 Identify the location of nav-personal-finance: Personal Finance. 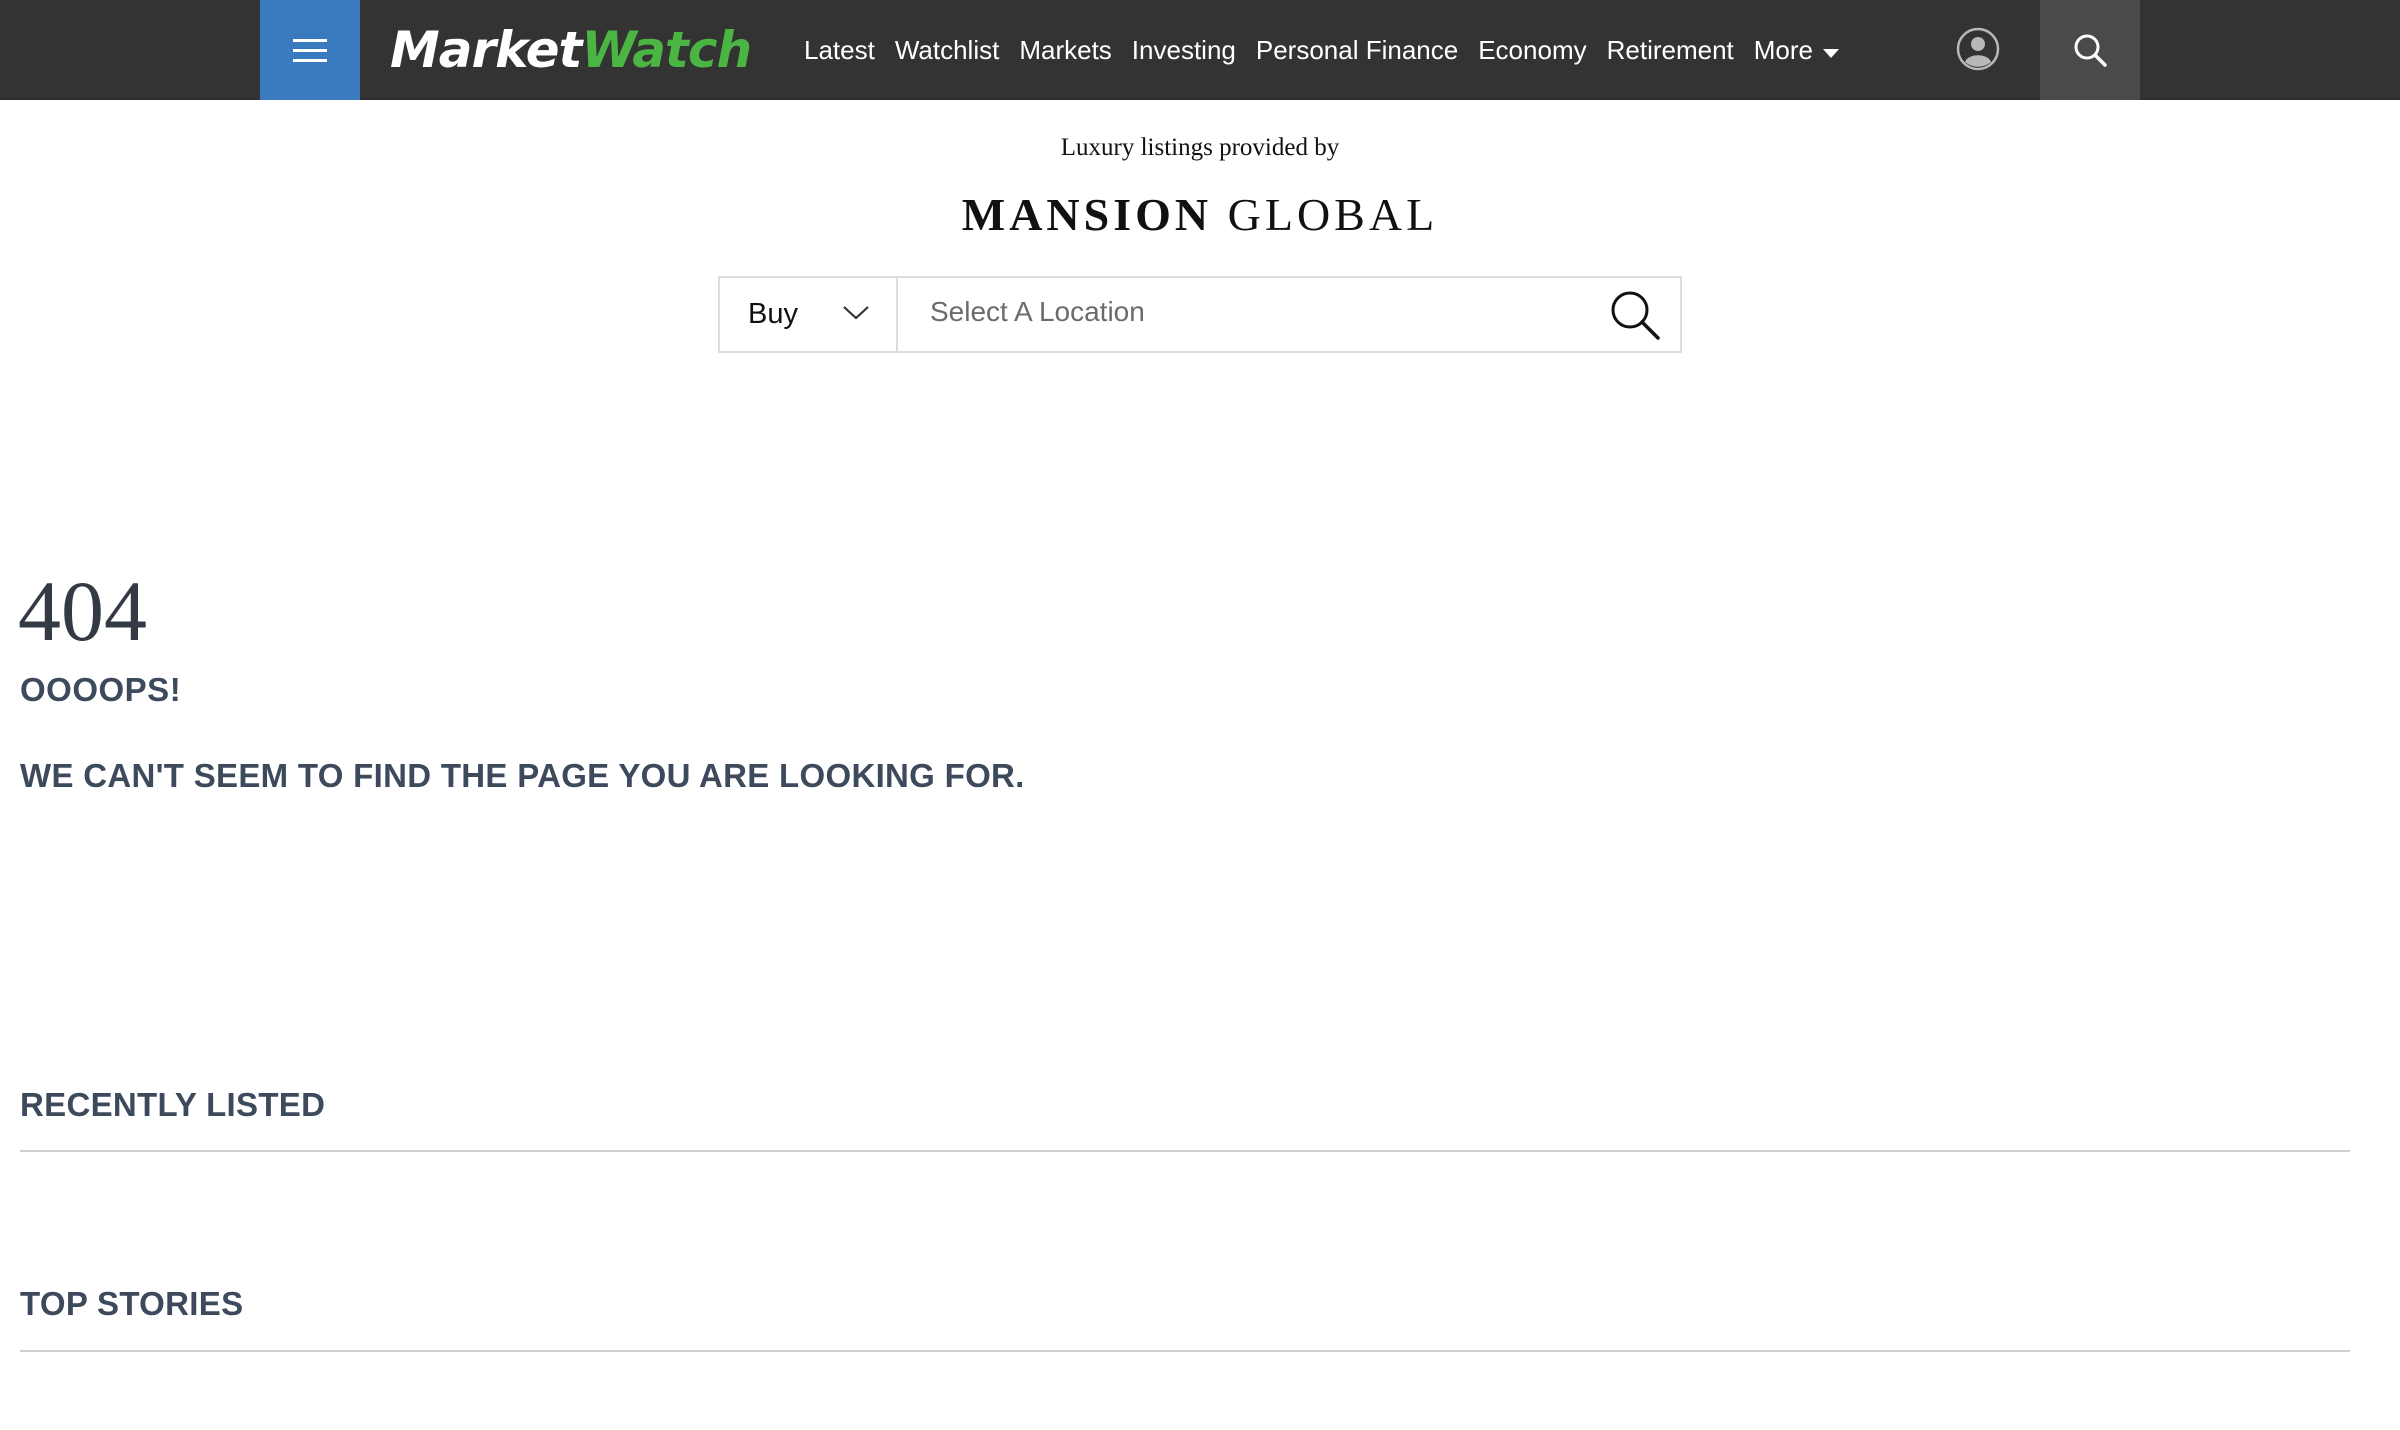
(1357, 50).